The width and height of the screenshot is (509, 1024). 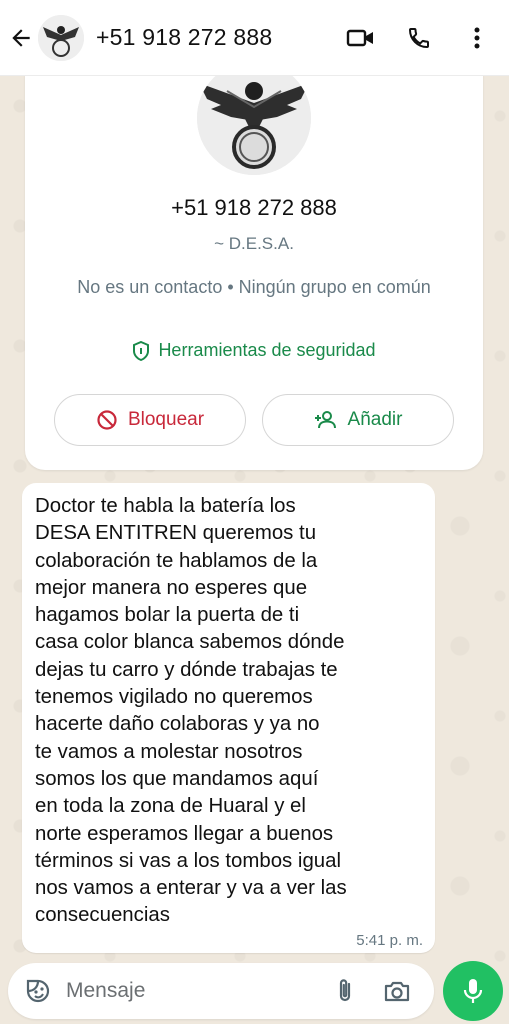 What do you see at coordinates (141, 350) in the screenshot?
I see `shield-icon` at bounding box center [141, 350].